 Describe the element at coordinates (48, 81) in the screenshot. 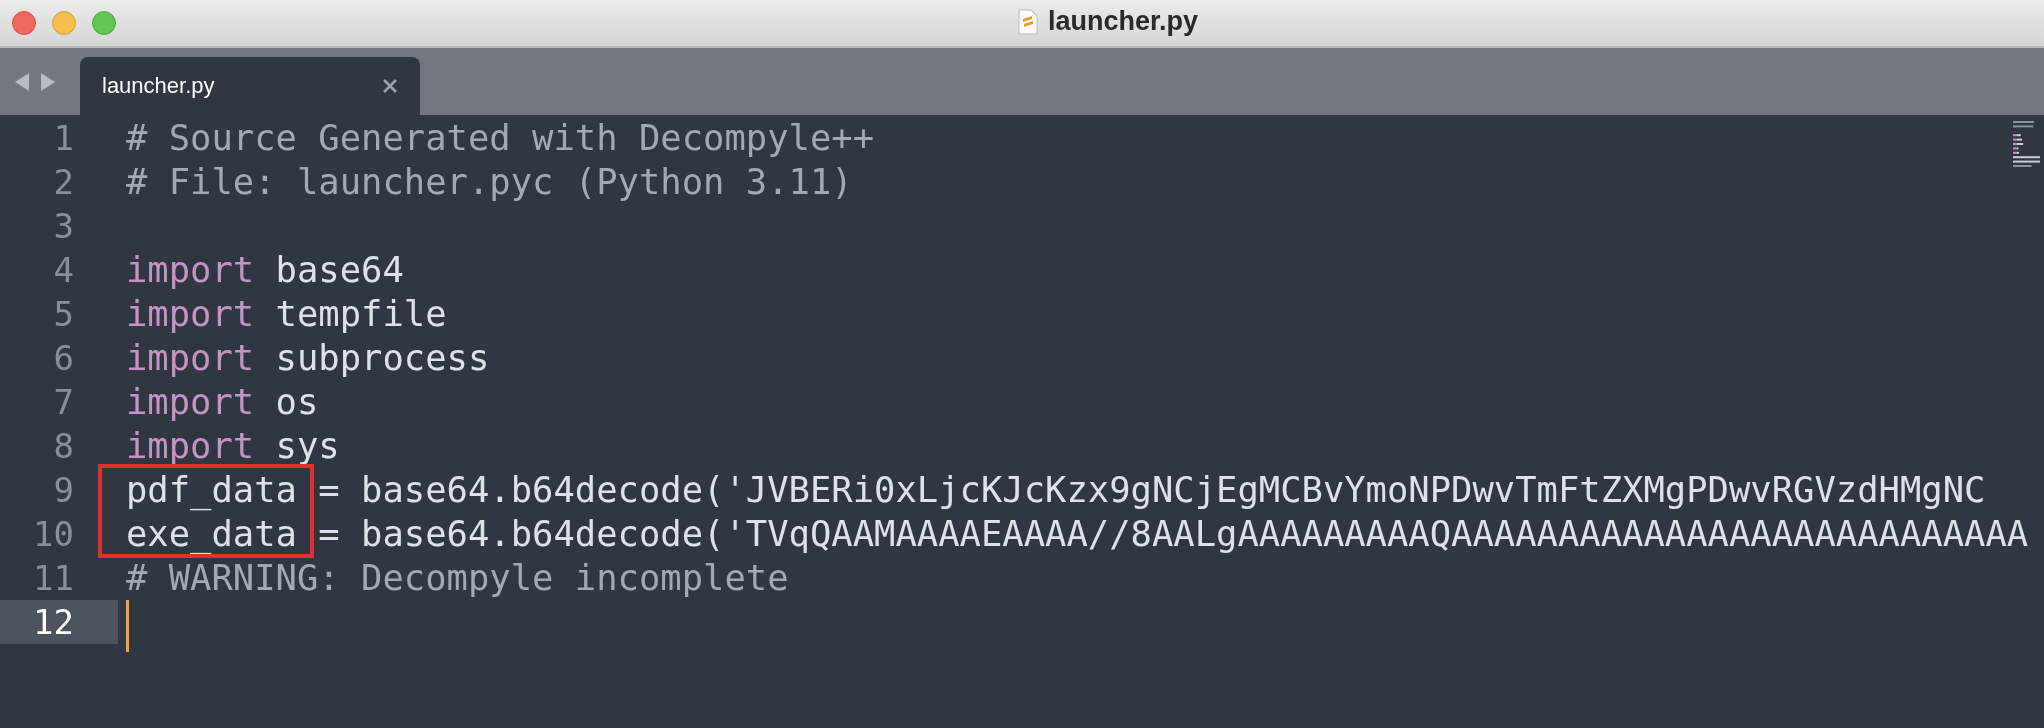

I see `forward-arrow-icon` at that location.